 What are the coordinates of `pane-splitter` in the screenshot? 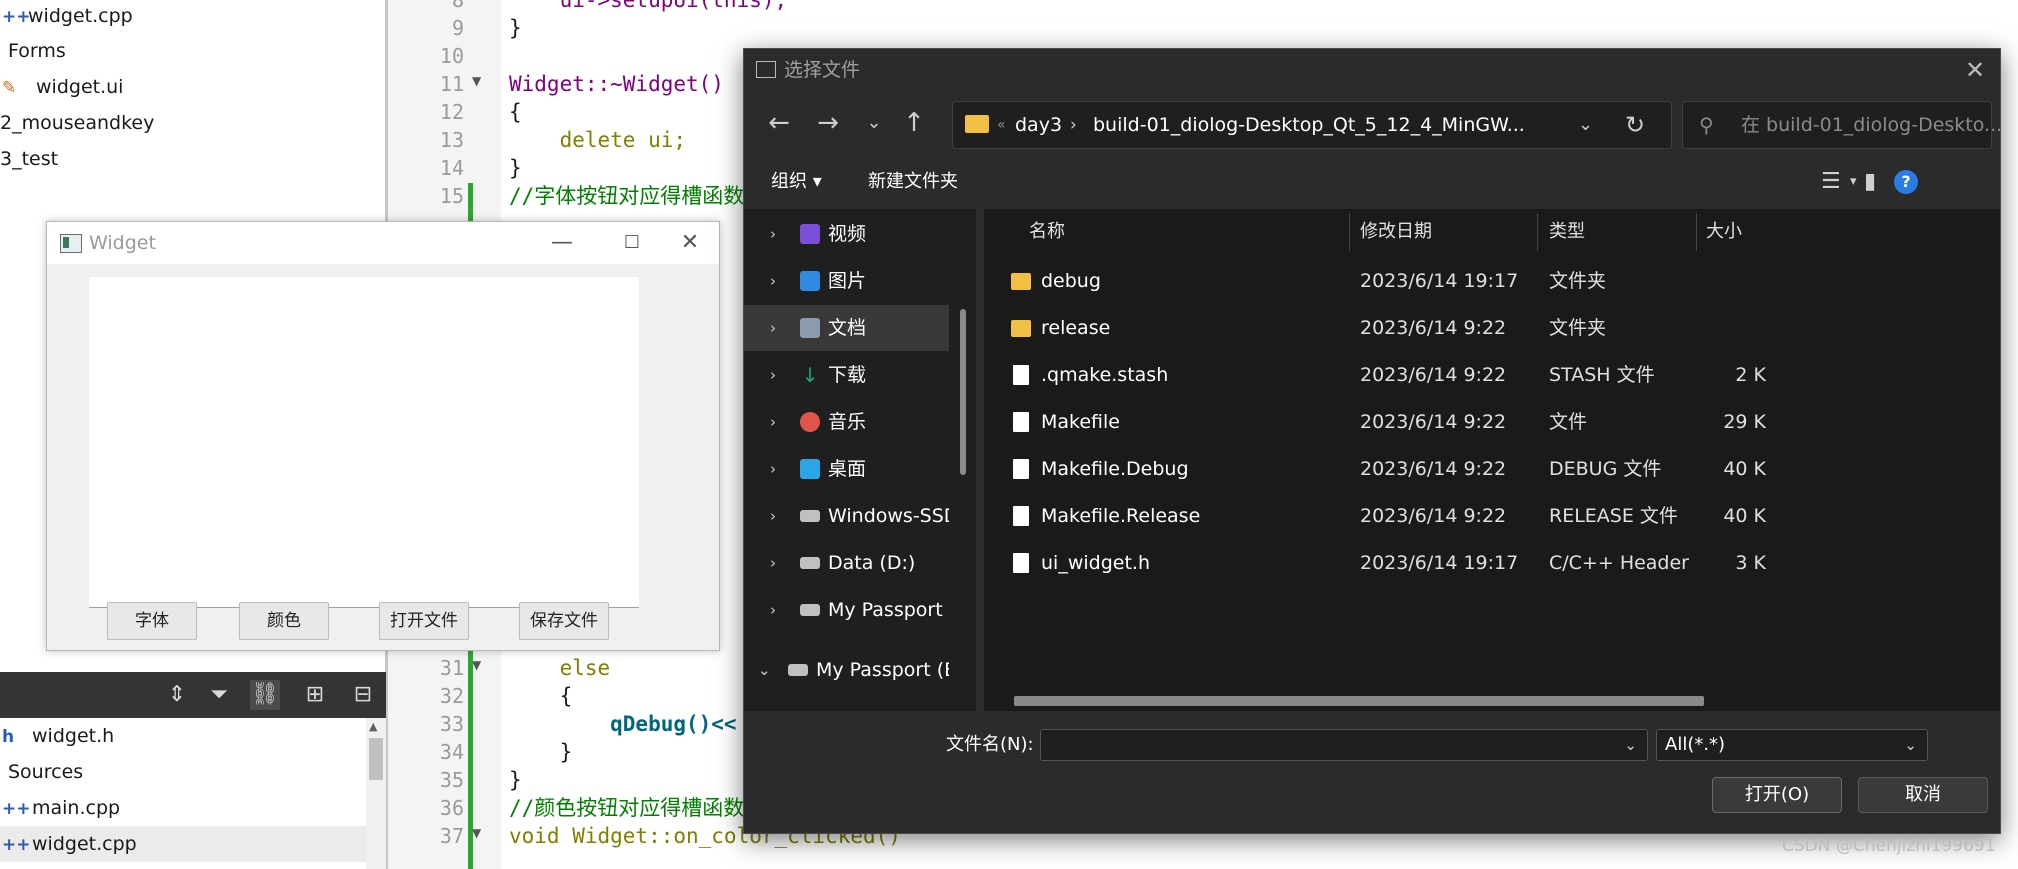 It's located at (980, 460).